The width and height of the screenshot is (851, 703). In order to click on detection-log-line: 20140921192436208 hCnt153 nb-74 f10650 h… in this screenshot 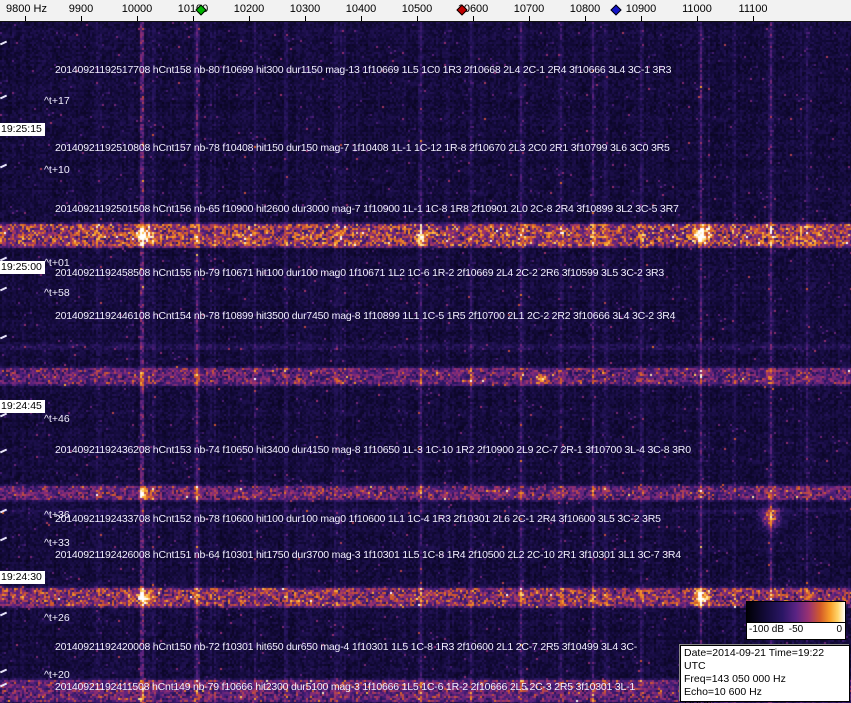, I will do `click(373, 450)`.